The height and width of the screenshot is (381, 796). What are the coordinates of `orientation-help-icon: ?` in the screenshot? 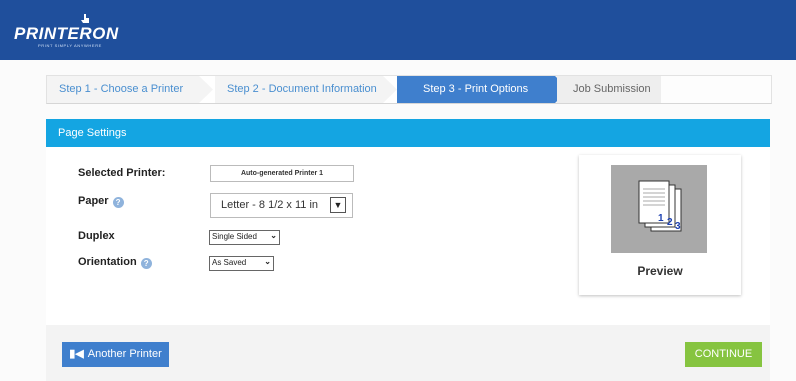 It's located at (146, 263).